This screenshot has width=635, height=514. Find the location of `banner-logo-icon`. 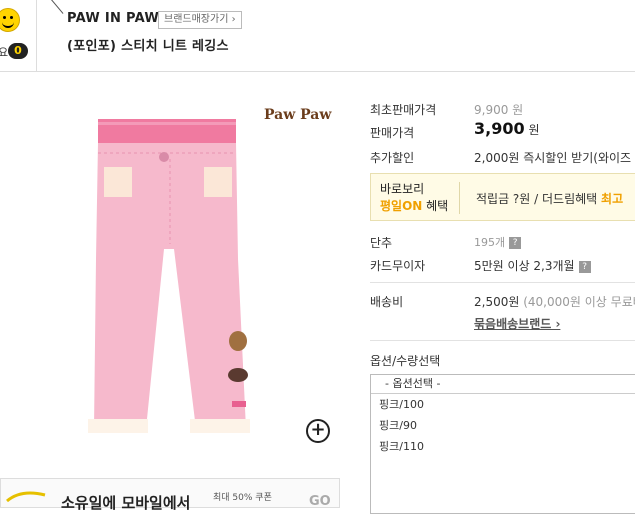

banner-logo-icon is located at coordinates (26, 497).